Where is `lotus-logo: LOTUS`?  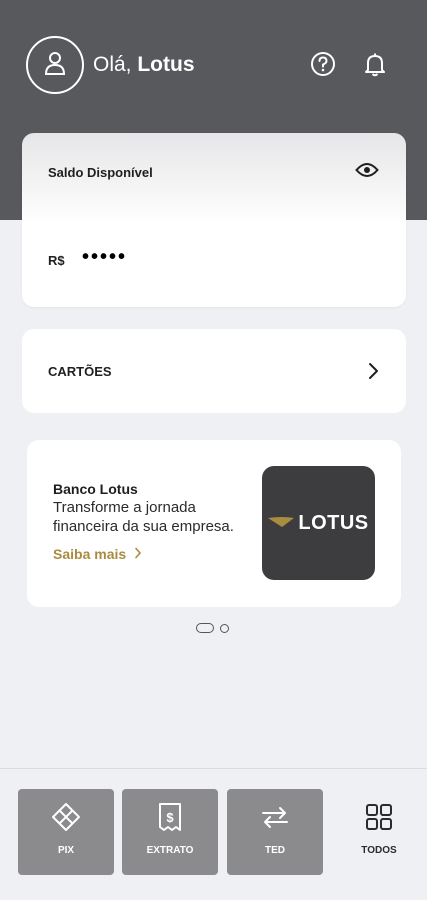 lotus-logo: LOTUS is located at coordinates (318, 523).